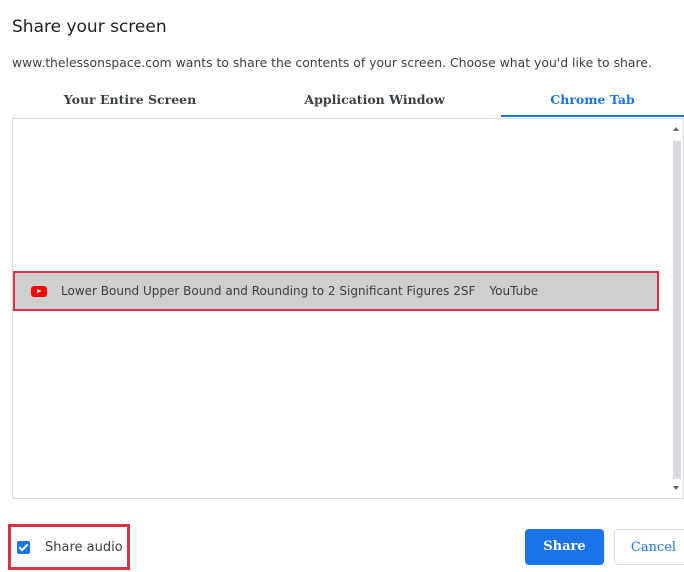  Describe the element at coordinates (89, 27) in the screenshot. I see `dialog-title: Share your screen` at that location.